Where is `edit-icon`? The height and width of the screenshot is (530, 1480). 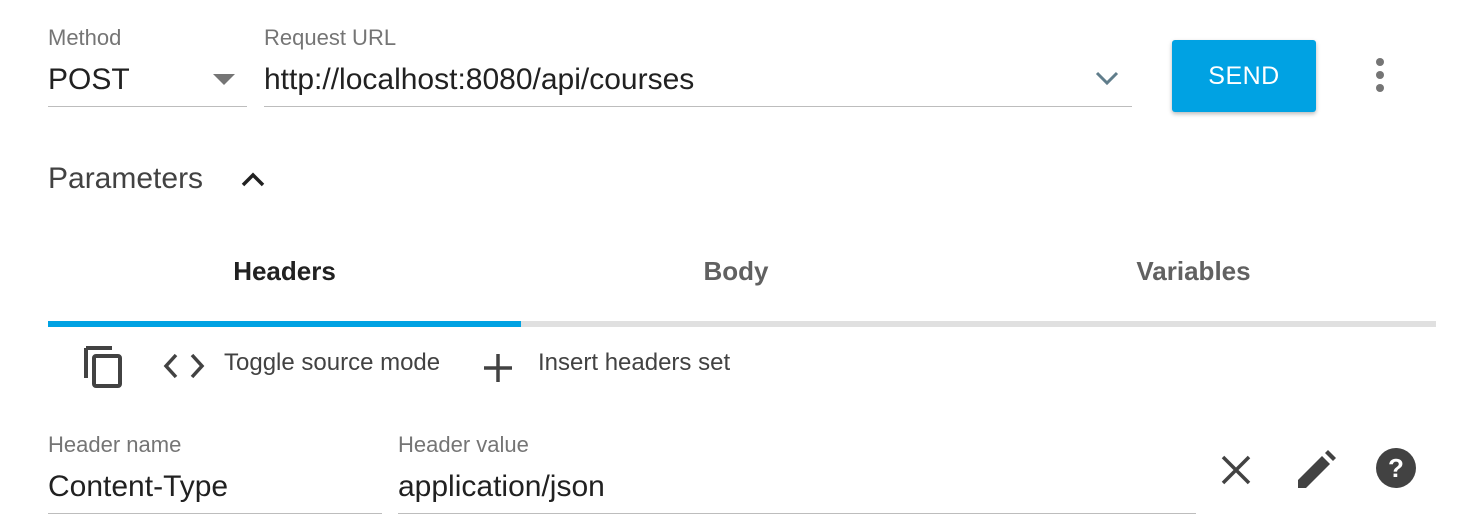 edit-icon is located at coordinates (1316, 470).